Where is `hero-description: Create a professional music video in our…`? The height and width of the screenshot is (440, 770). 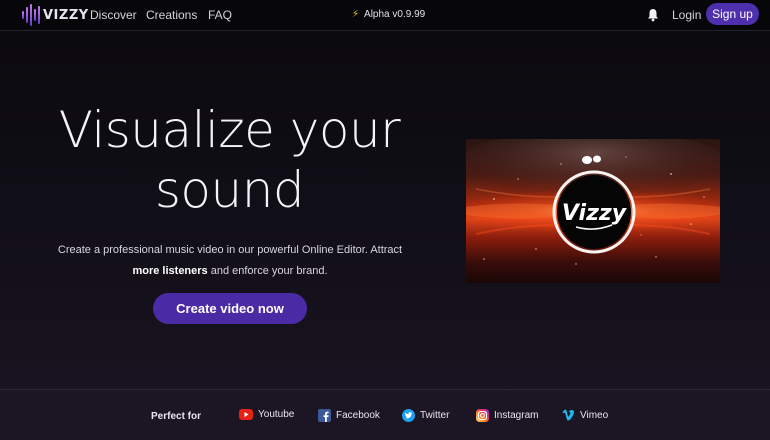
hero-description: Create a professional music video in our… is located at coordinates (230, 261).